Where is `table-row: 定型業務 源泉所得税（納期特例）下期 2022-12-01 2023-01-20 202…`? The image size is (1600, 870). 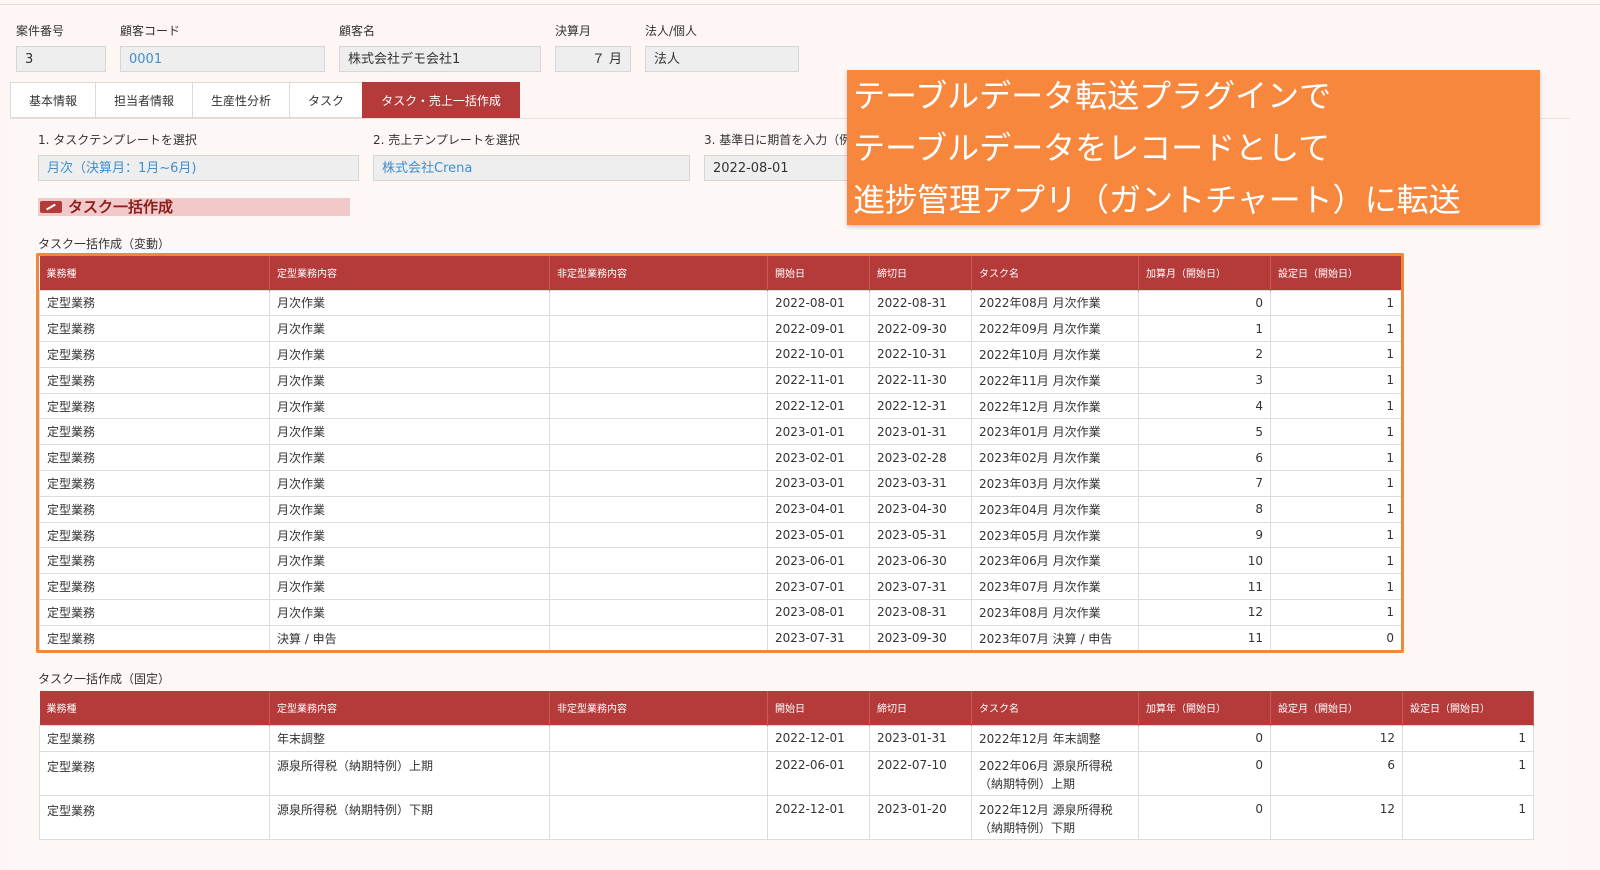
table-row: 定型業務 源泉所得税（納期特例）下期 2022-12-01 2023-01-20 202… is located at coordinates (786, 817).